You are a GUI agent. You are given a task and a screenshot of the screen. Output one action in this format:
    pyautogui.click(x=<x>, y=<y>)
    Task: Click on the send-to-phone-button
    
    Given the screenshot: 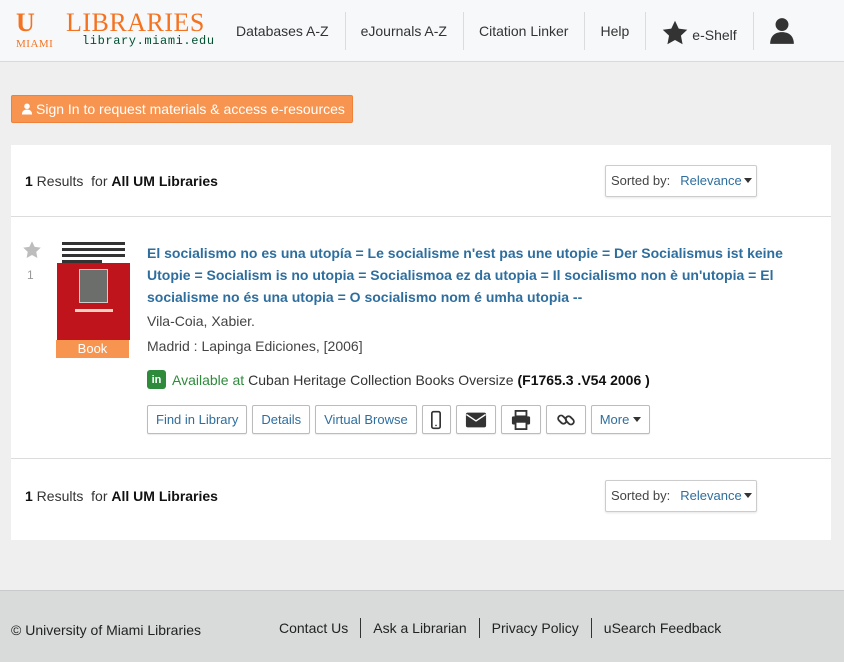 What is the action you would take?
    pyautogui.click(x=436, y=419)
    